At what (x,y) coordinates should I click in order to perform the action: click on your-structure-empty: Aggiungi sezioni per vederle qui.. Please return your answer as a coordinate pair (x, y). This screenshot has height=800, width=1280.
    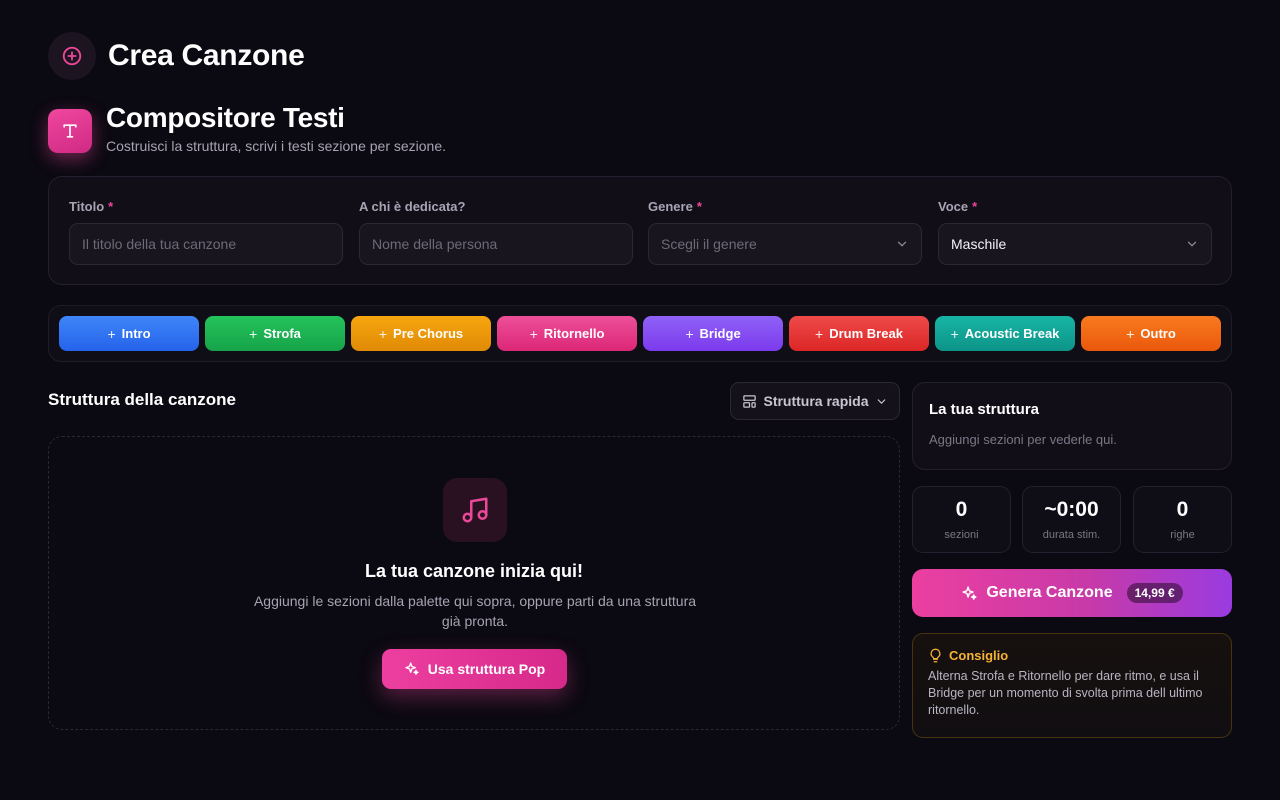
    Looking at the image, I should click on (1023, 439).